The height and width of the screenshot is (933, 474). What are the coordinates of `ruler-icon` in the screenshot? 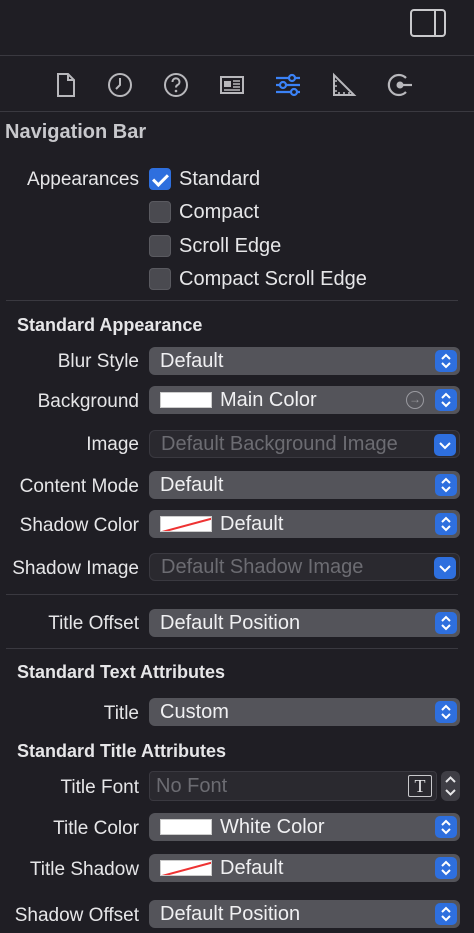 It's located at (345, 84).